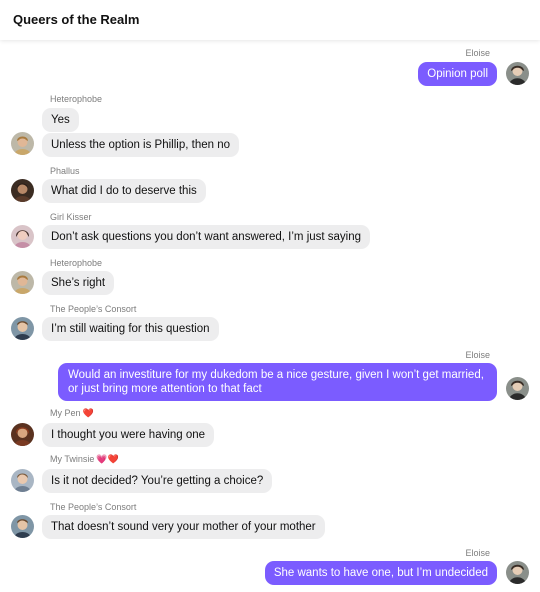 The width and height of the screenshot is (540, 592). I want to click on sender-name: My Twinsie, so click(72, 459).